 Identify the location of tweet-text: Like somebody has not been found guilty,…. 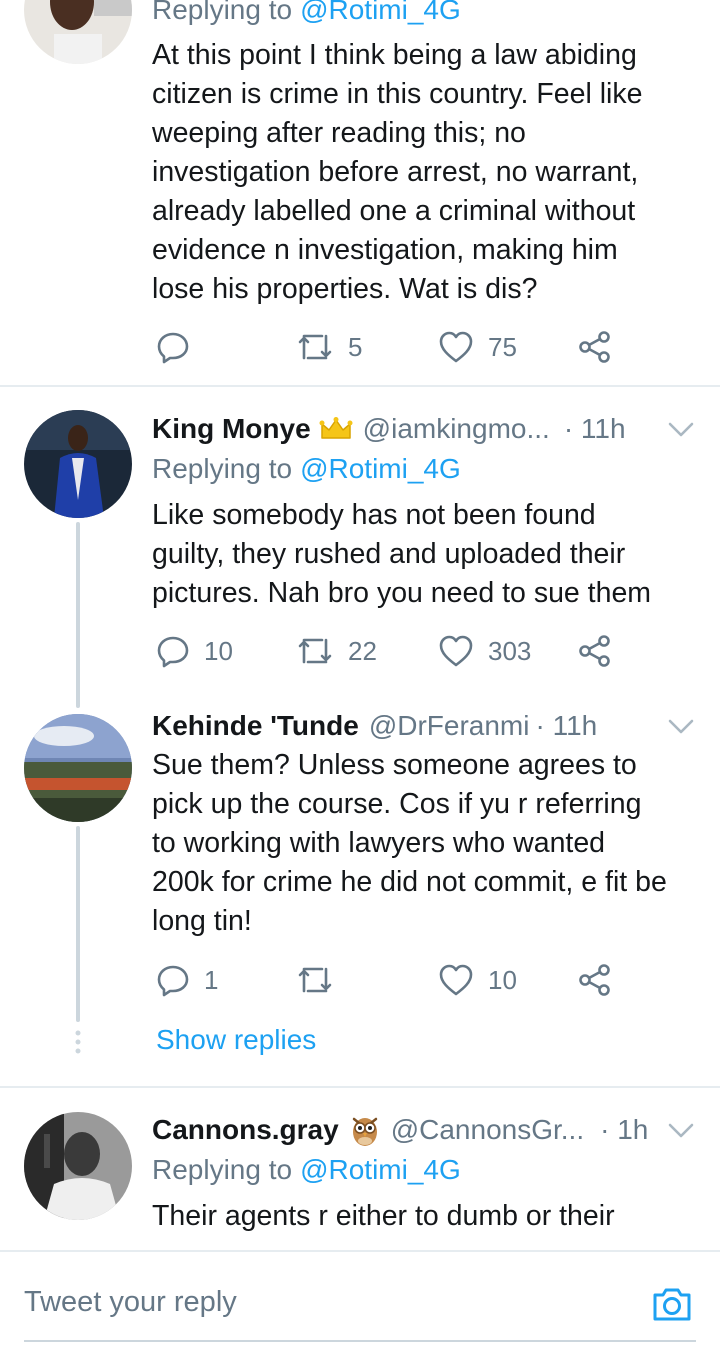
(402, 554).